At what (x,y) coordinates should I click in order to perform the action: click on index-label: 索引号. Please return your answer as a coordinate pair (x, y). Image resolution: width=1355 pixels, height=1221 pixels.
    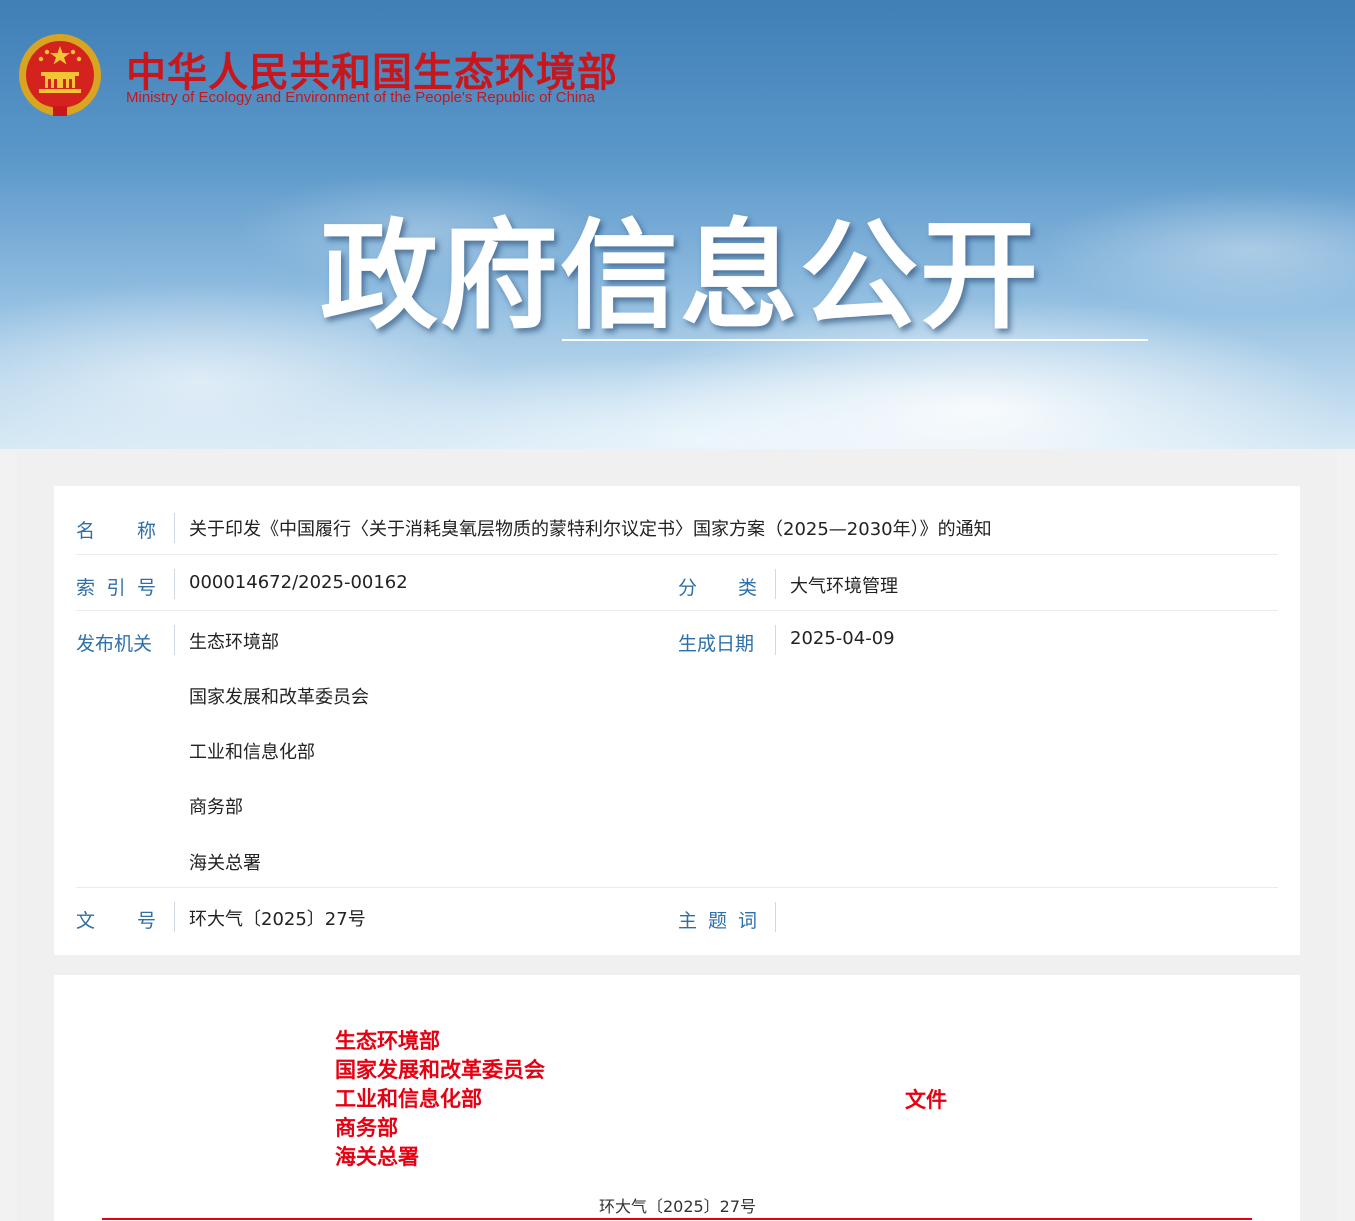
    Looking at the image, I should click on (116, 588).